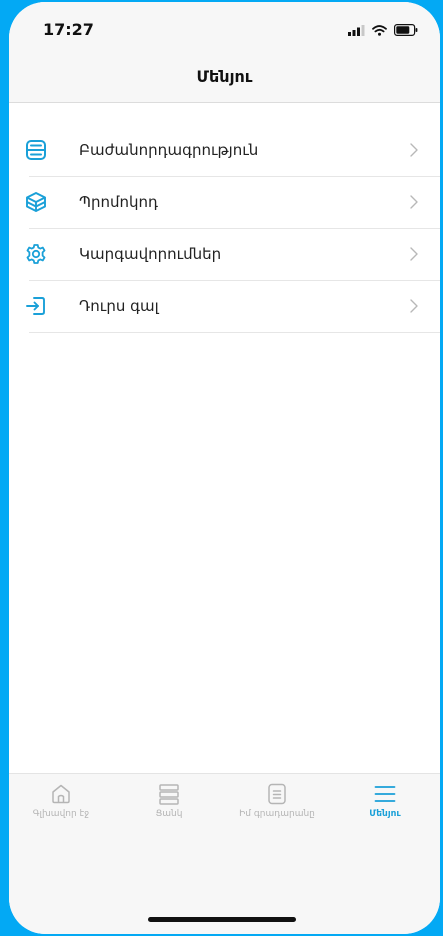 The height and width of the screenshot is (936, 443). What do you see at coordinates (385, 814) in the screenshot?
I see `tab-label: Մենյու` at bounding box center [385, 814].